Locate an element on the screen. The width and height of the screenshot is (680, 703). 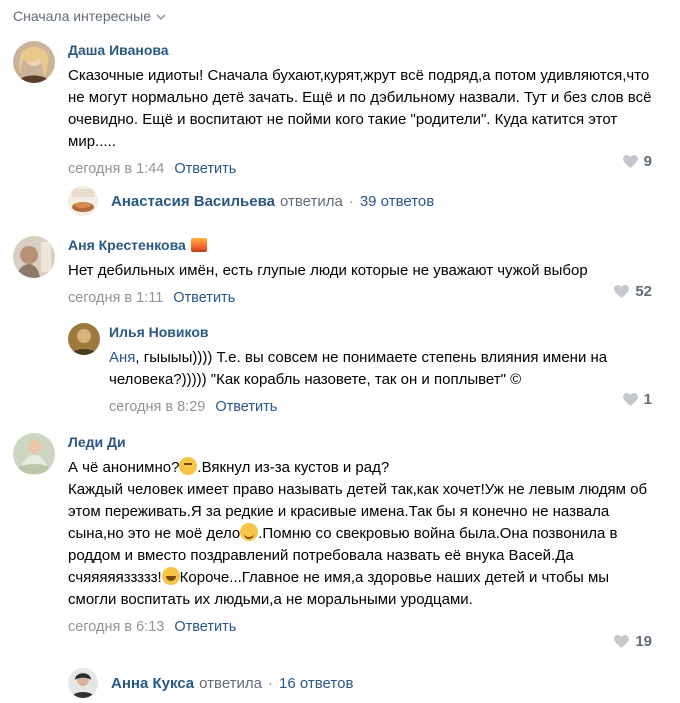
comment-time: сегодня в 1:44 is located at coordinates (116, 169).